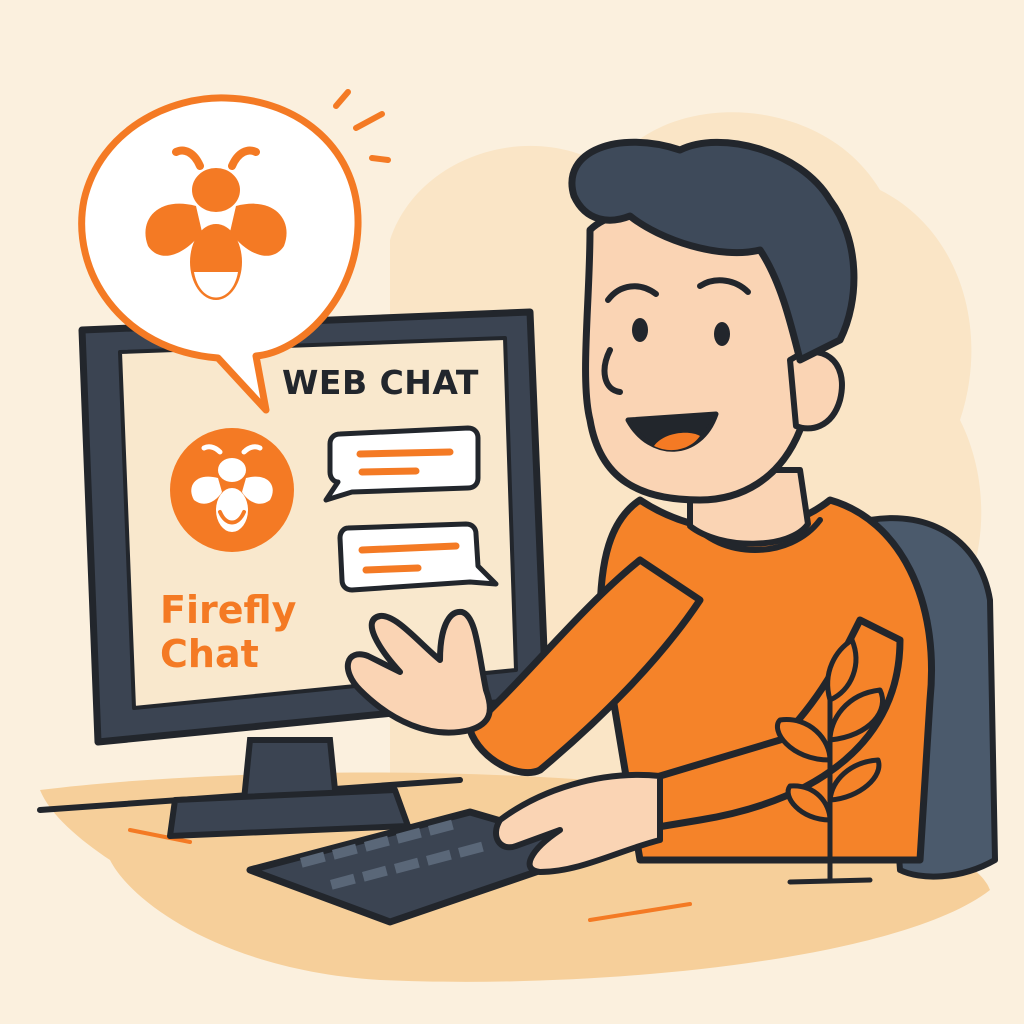  What do you see at coordinates (816, 390) in the screenshot?
I see `person-ear` at bounding box center [816, 390].